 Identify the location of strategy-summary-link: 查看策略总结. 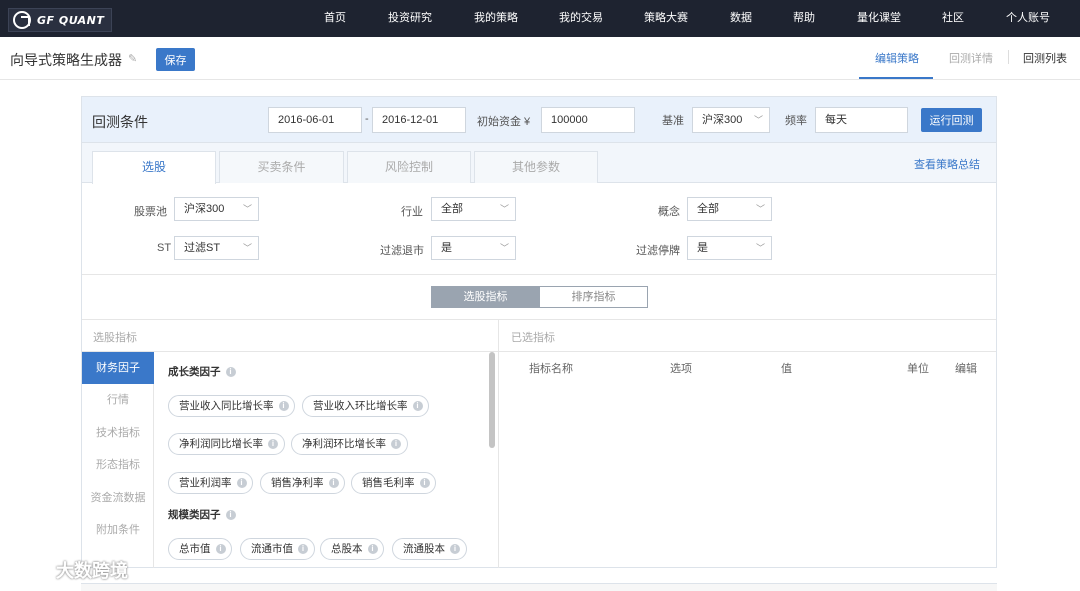
(947, 164).